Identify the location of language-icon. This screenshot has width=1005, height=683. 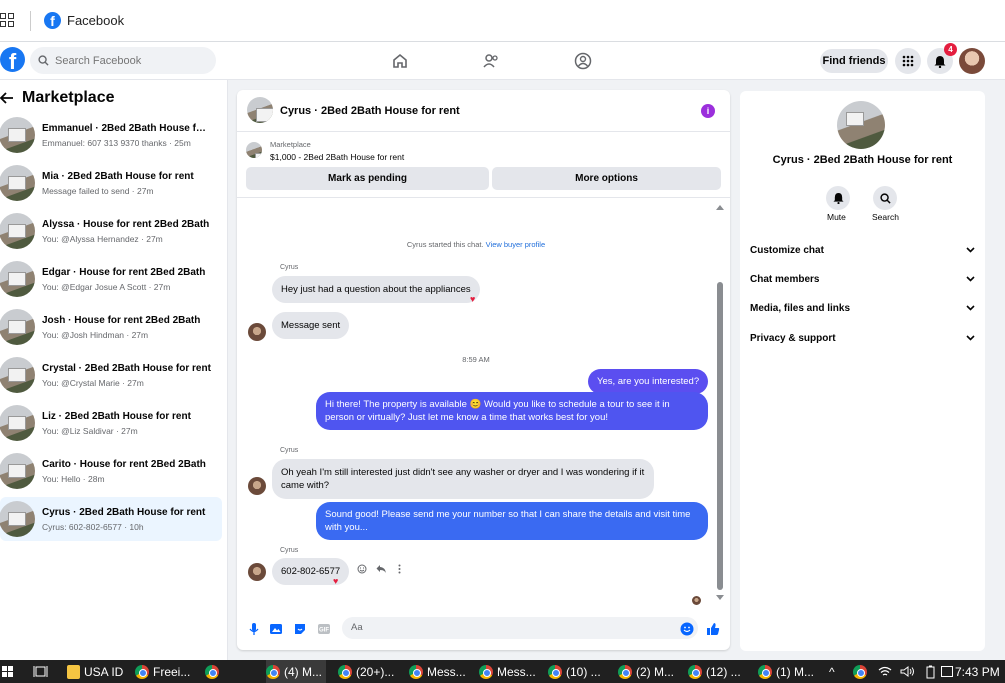
(947, 671).